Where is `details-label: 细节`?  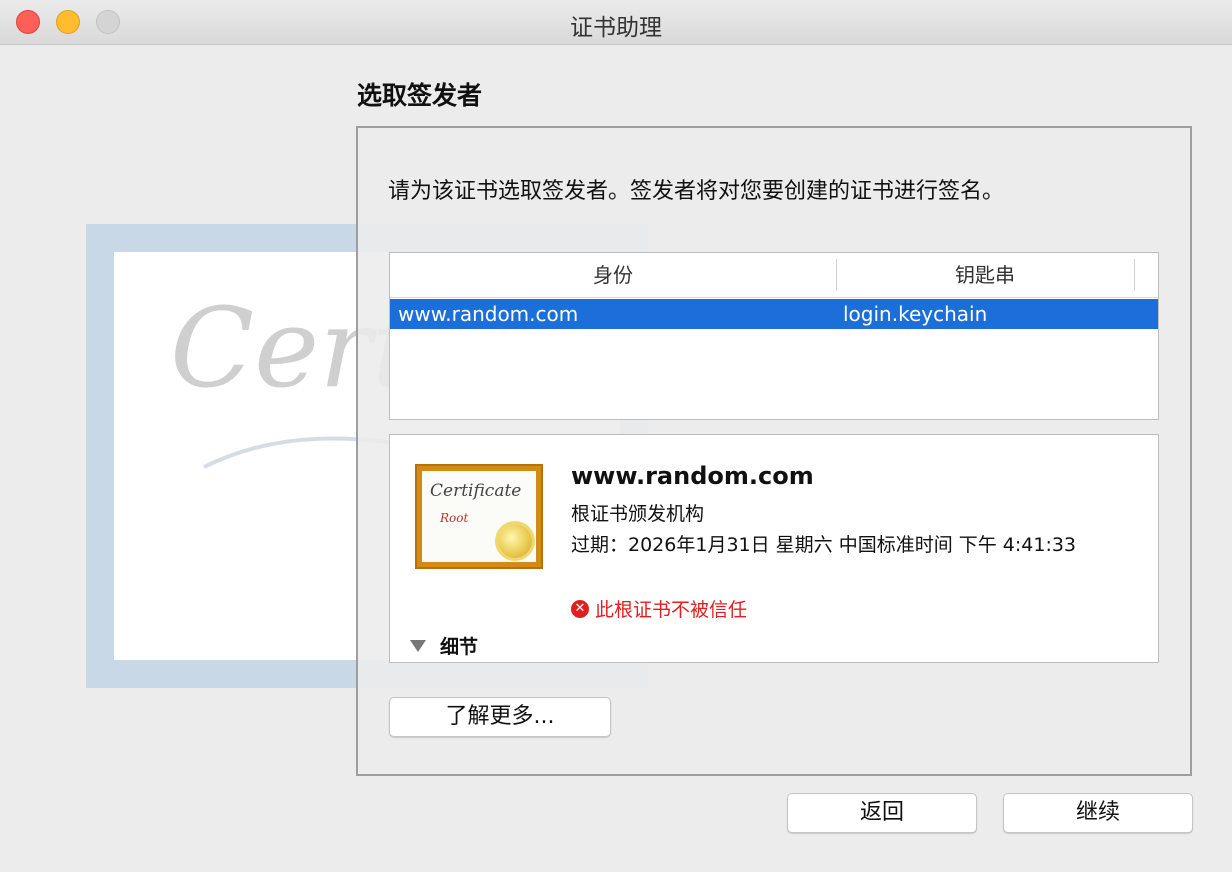
details-label: 细节 is located at coordinates (459, 647).